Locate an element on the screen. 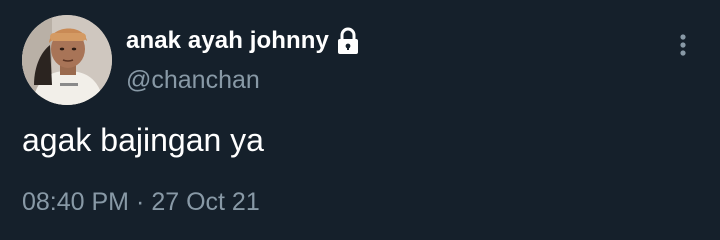  avatar-photo is located at coordinates (67, 60).